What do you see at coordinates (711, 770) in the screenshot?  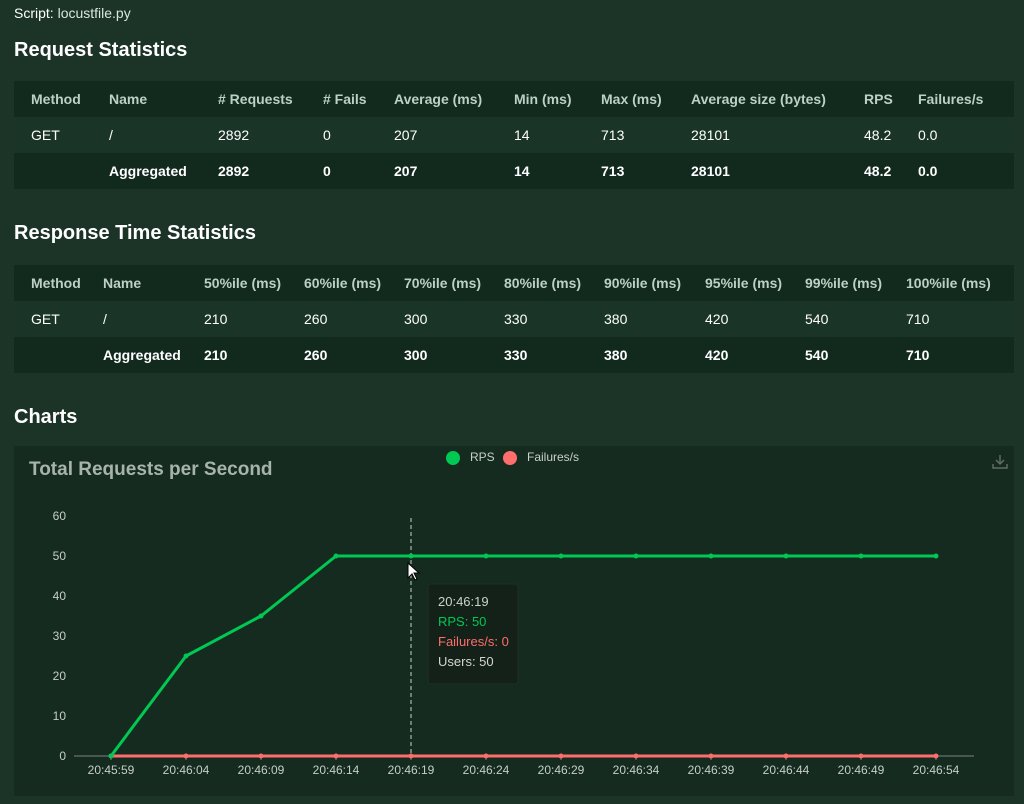 I see `x-tick-label: 20:46:39` at bounding box center [711, 770].